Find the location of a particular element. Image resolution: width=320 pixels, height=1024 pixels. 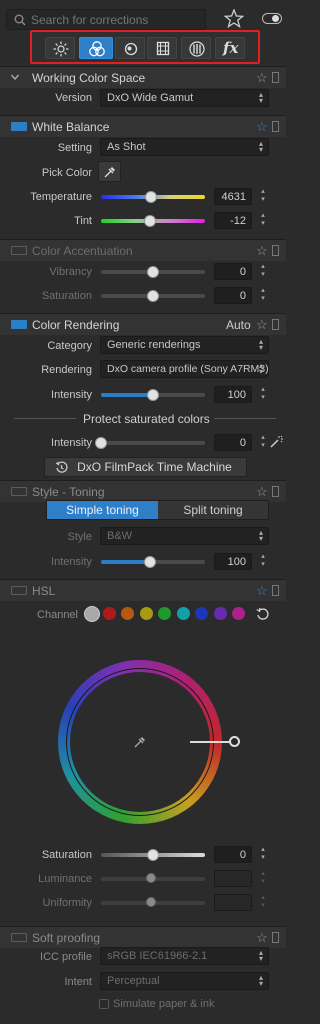

vibrancy-value: 0 is located at coordinates (233, 271).